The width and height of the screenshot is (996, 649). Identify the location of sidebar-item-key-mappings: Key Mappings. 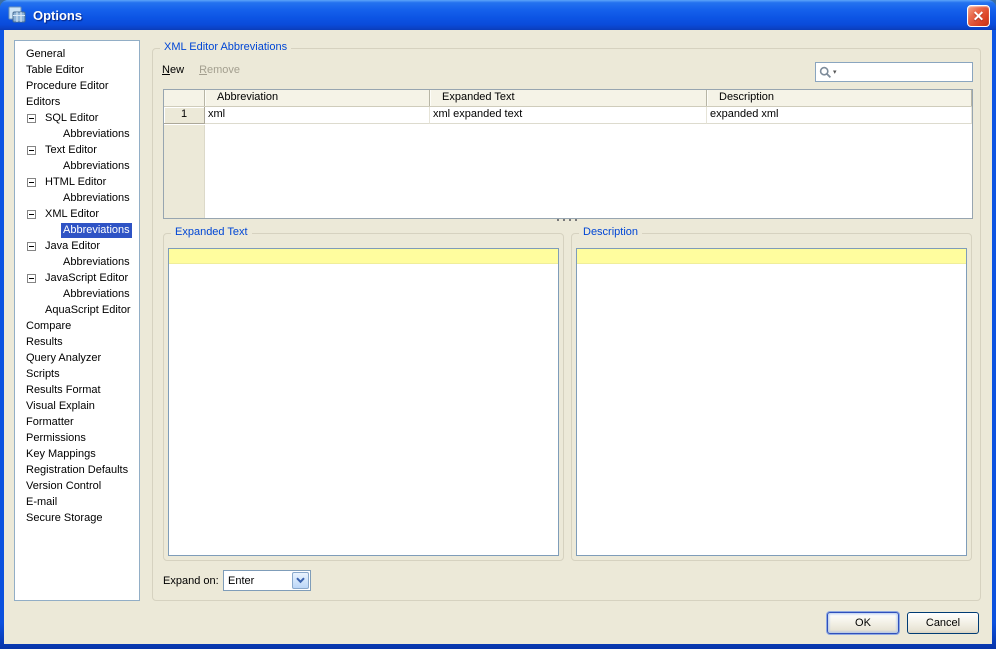
(77, 454).